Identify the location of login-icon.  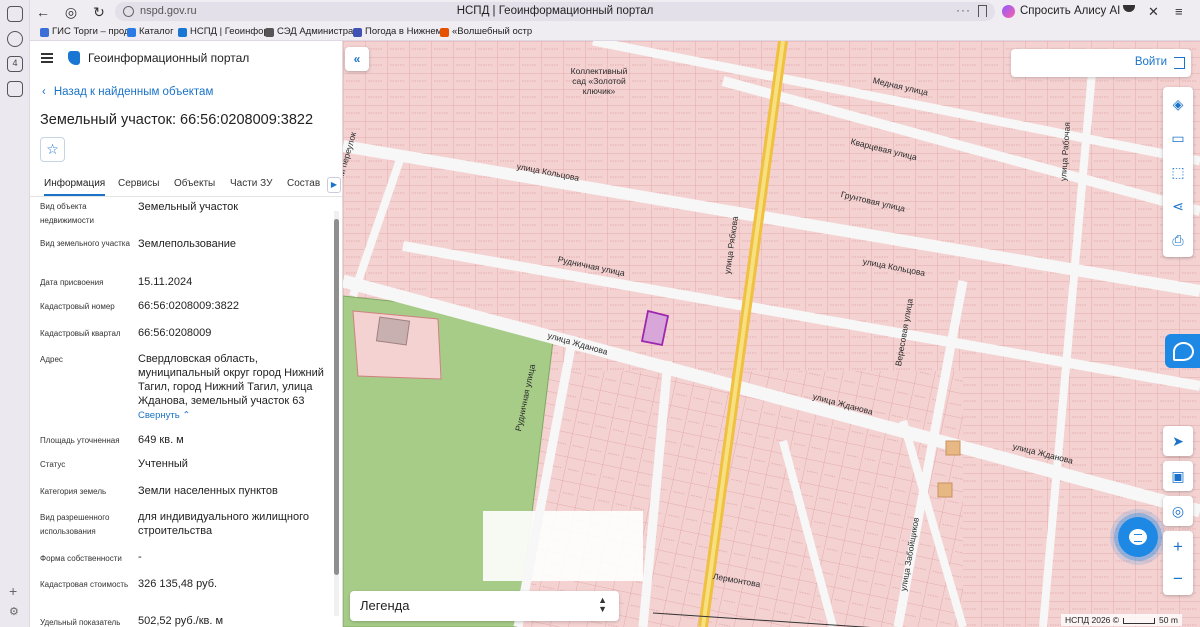
(1179, 63).